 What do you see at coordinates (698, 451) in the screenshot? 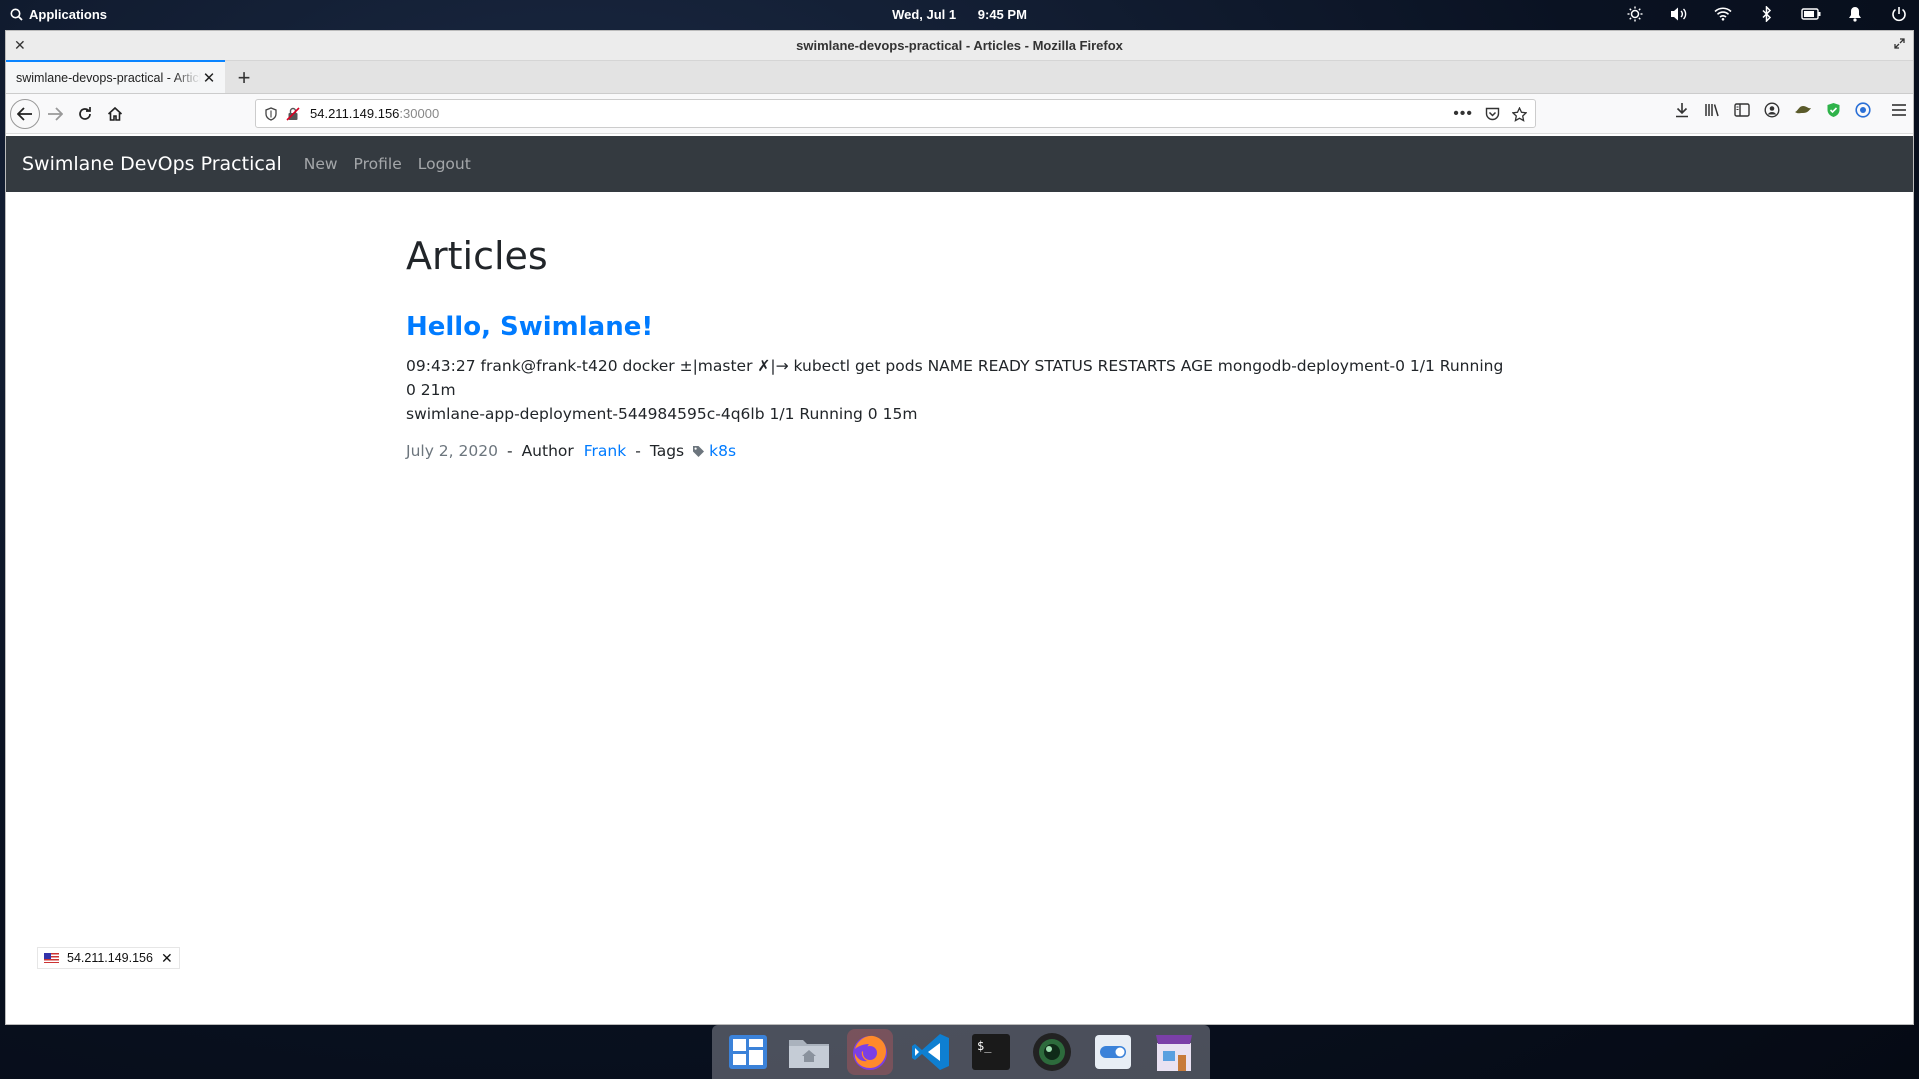
I see `tag-icon` at bounding box center [698, 451].